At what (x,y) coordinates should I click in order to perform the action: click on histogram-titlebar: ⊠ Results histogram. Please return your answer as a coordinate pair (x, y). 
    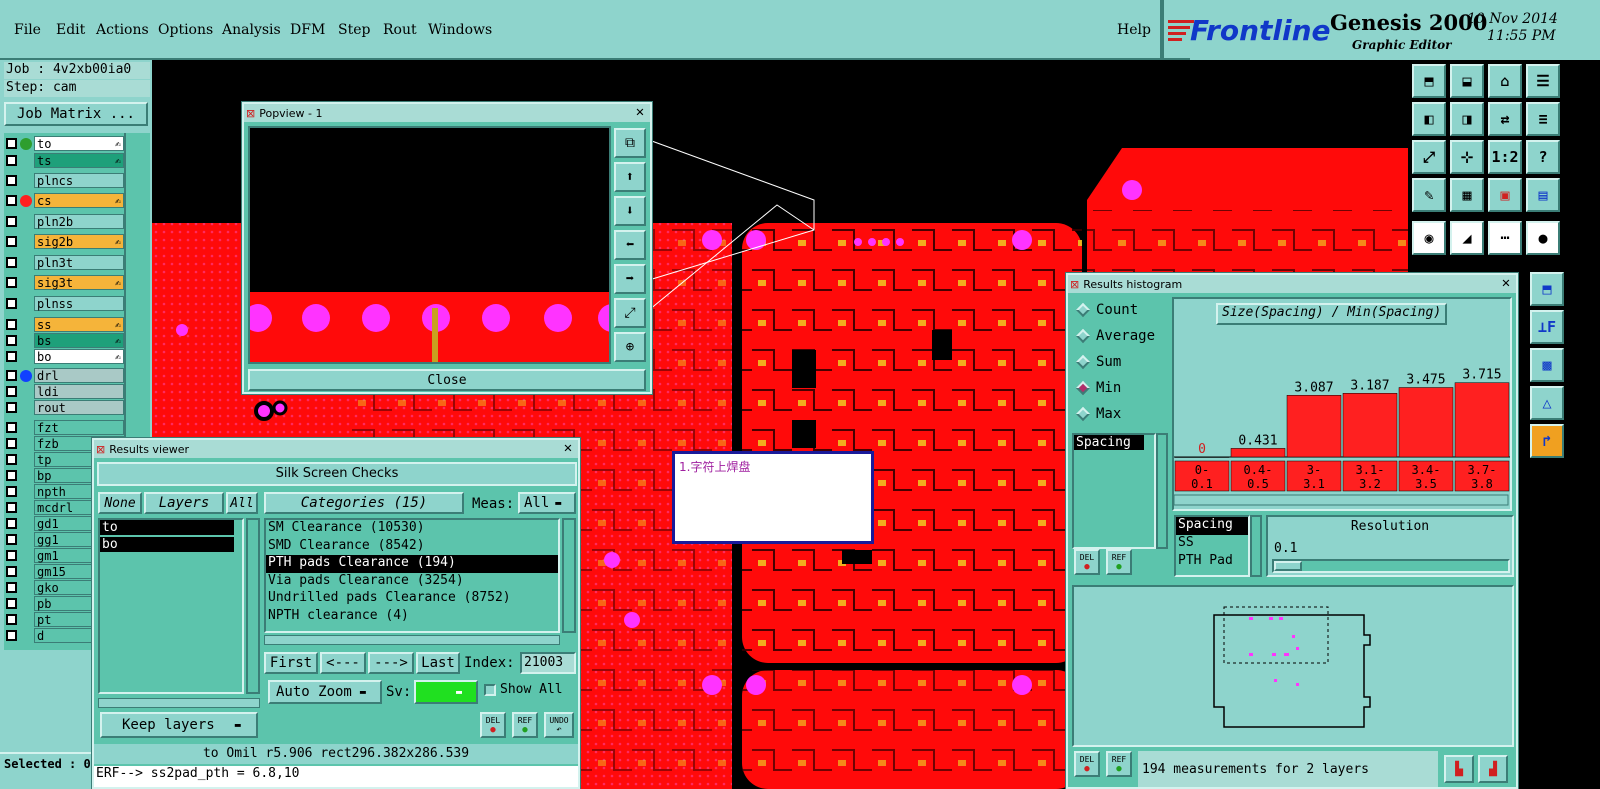
    Looking at the image, I should click on (1292, 284).